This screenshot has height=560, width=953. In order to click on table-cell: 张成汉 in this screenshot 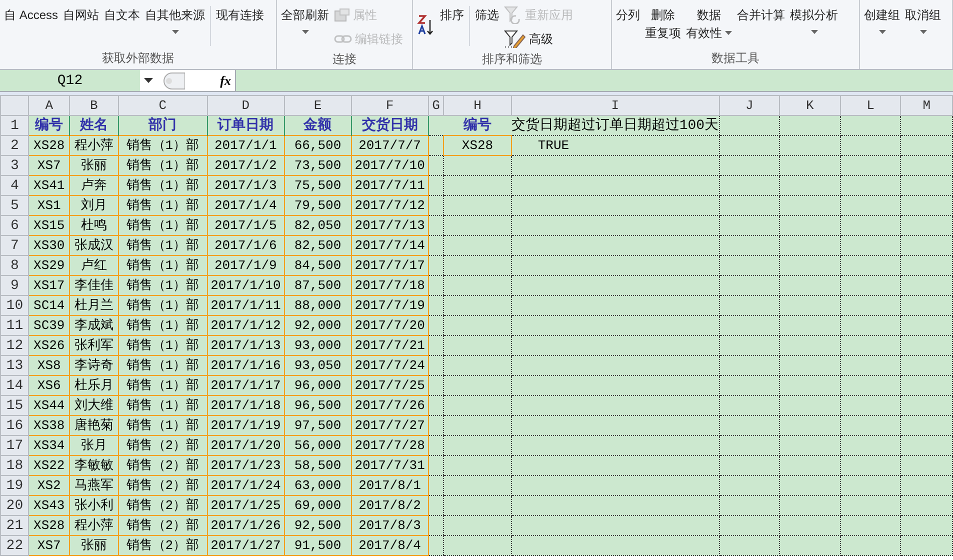, I will do `click(94, 245)`.